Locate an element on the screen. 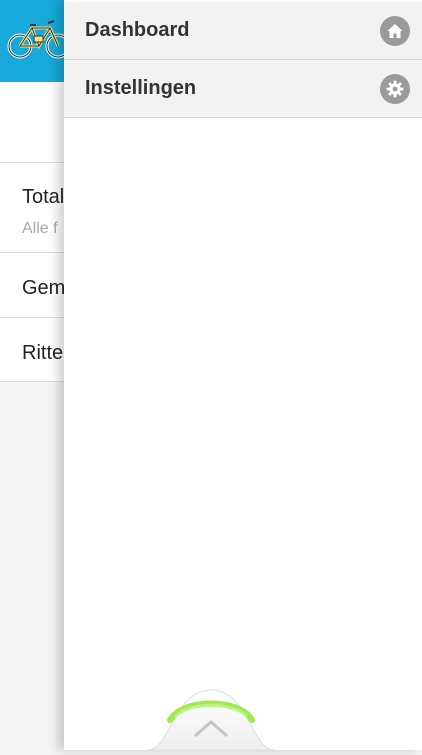  drawer-item-settings: Instellingen is located at coordinates (243, 89).